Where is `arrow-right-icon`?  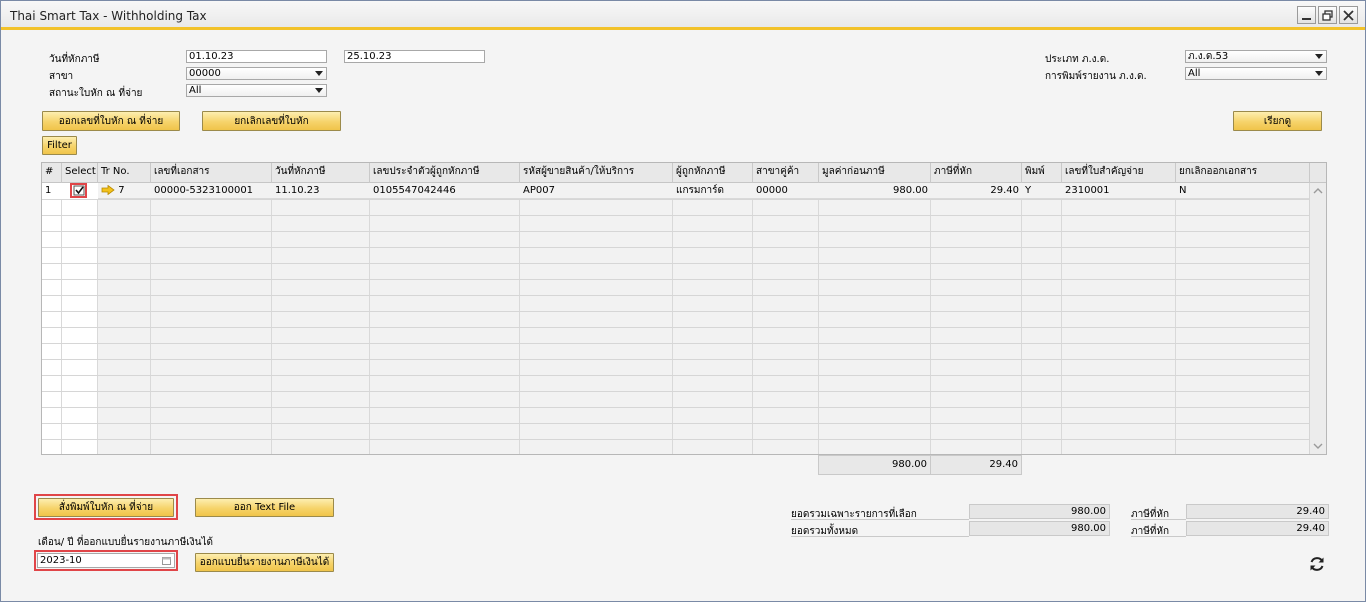
arrow-right-icon is located at coordinates (108, 190).